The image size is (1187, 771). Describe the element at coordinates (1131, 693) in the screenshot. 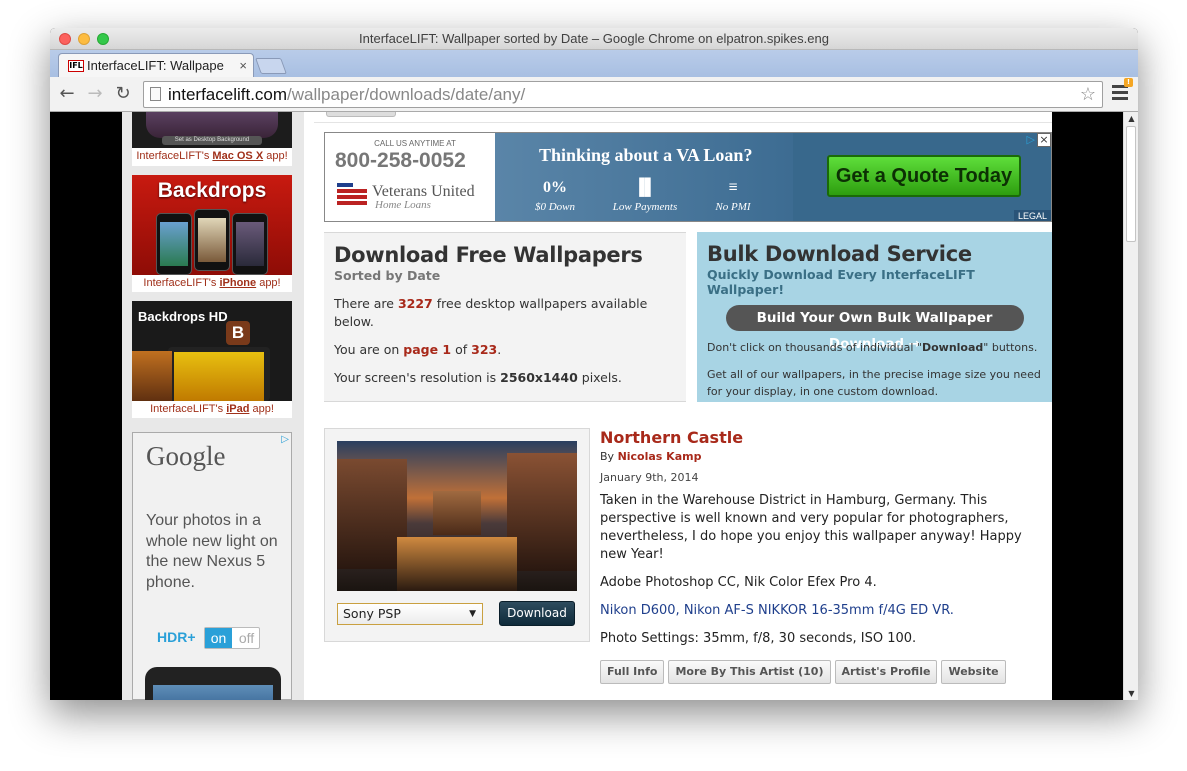

I see `scroll-down-arrow-icon: ▼` at that location.